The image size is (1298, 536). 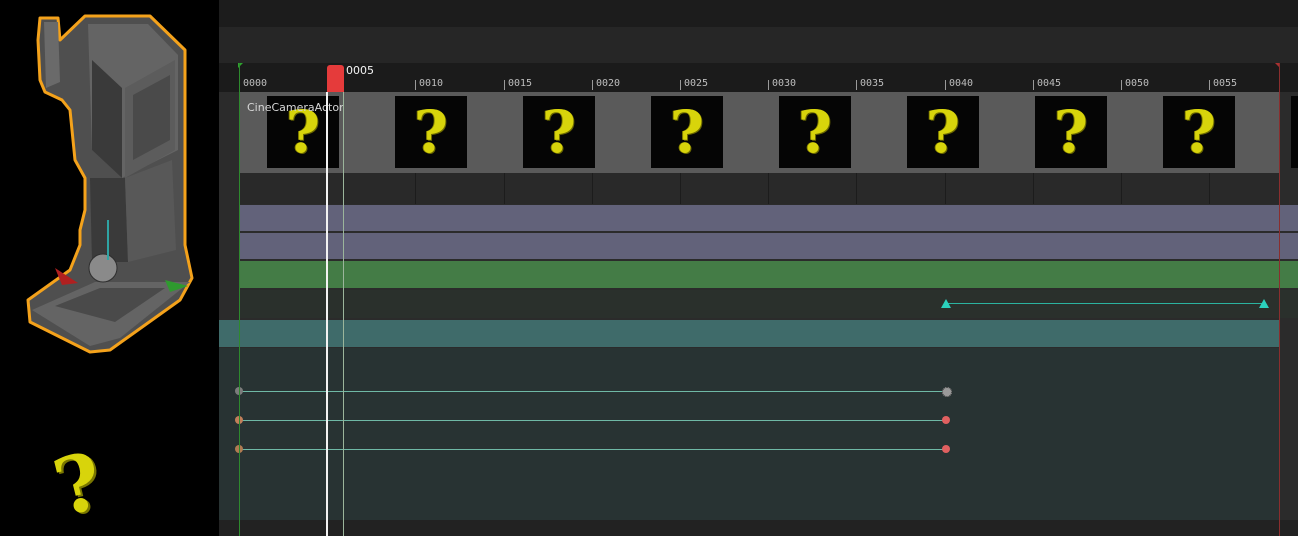 What do you see at coordinates (295, 107) in the screenshot?
I see `track-label: CineCameraActor` at bounding box center [295, 107].